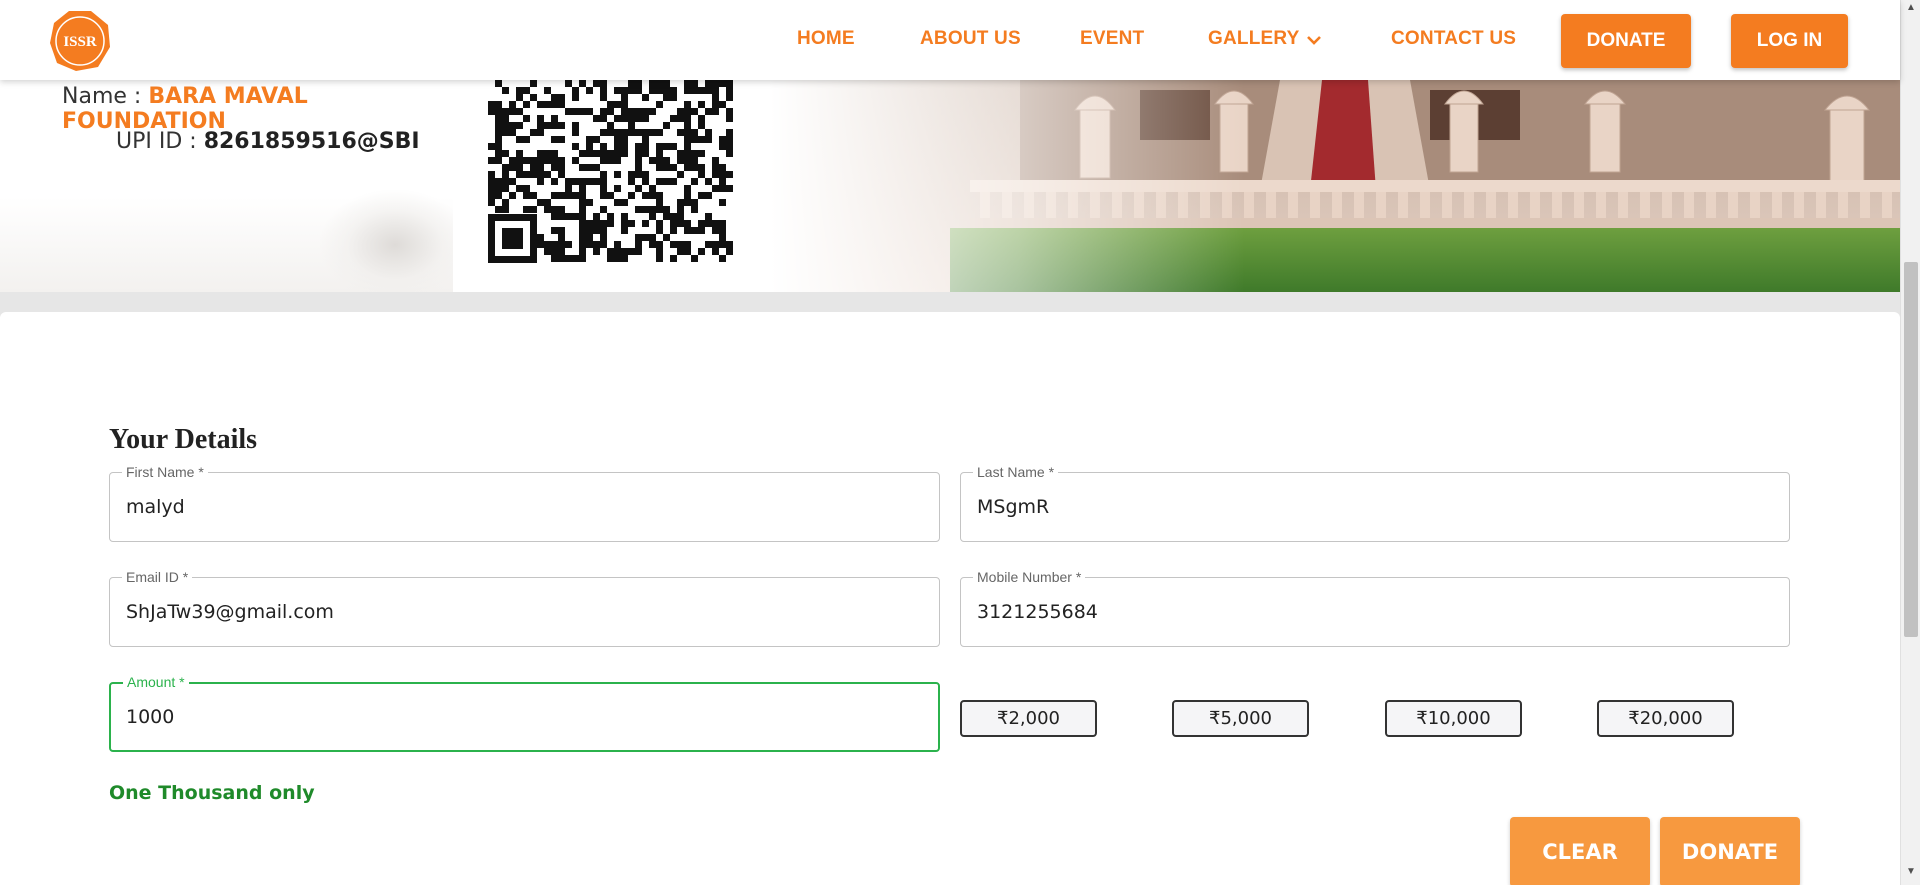  I want to click on email-field: Email ID *, so click(524, 608).